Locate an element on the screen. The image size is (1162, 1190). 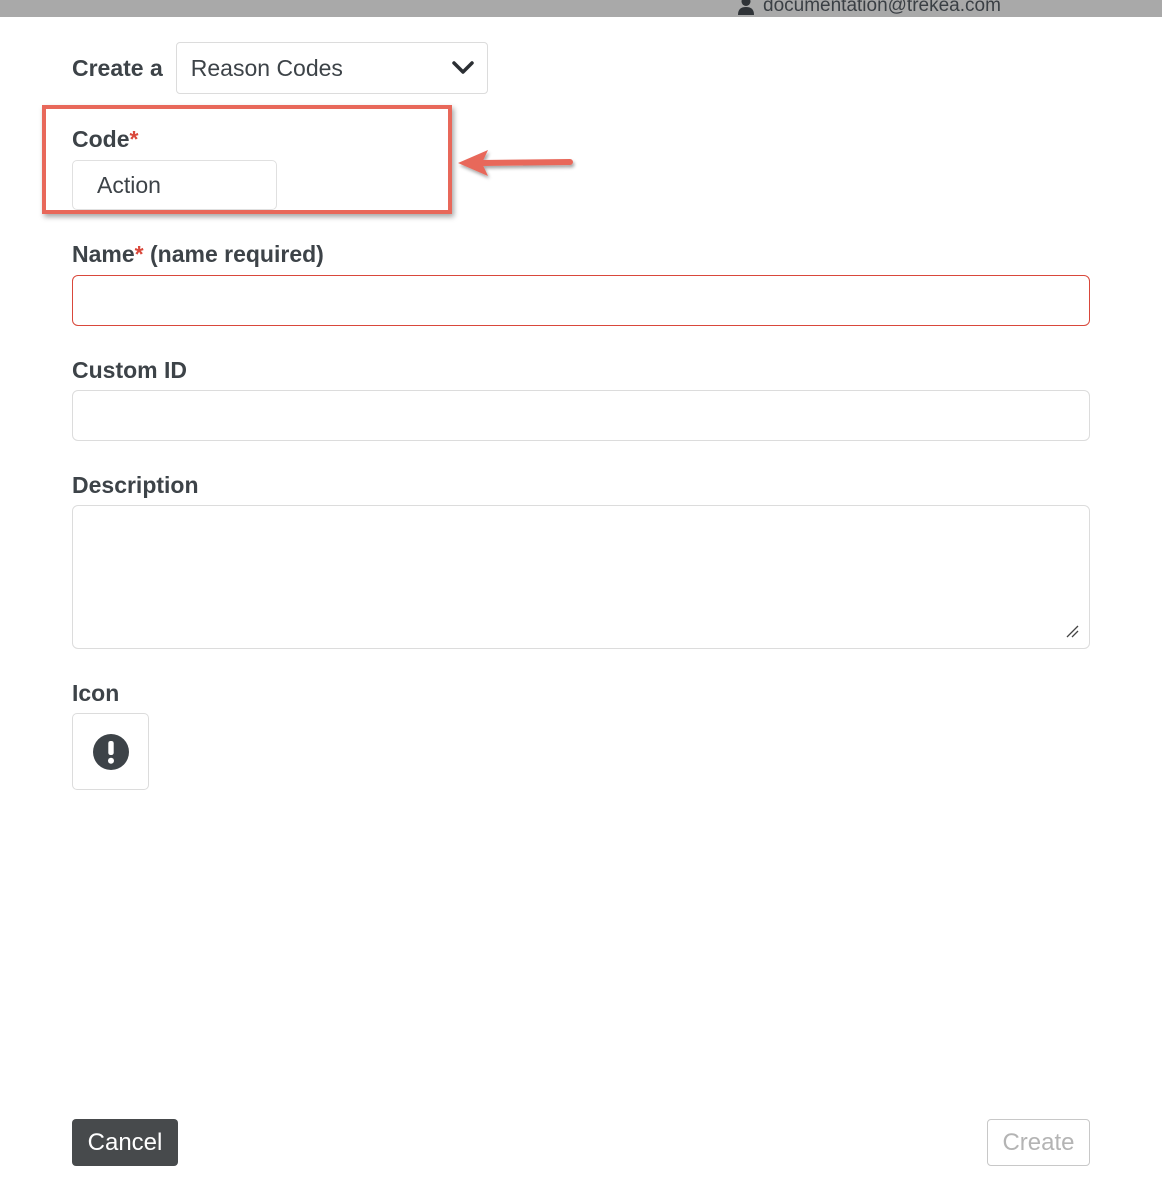
name-label: Name* (name required) is located at coordinates (198, 254).